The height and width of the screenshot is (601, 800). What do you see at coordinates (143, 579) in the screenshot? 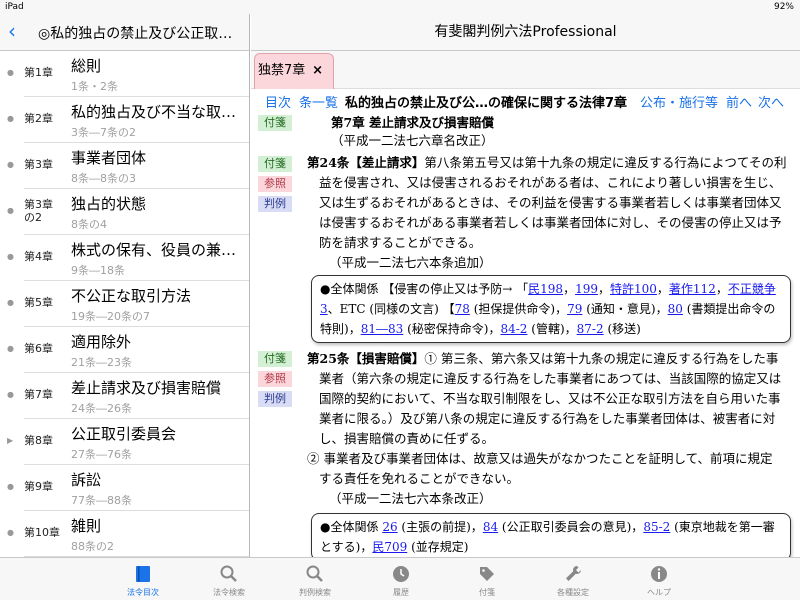
I see `tab-book: 法令目次` at bounding box center [143, 579].